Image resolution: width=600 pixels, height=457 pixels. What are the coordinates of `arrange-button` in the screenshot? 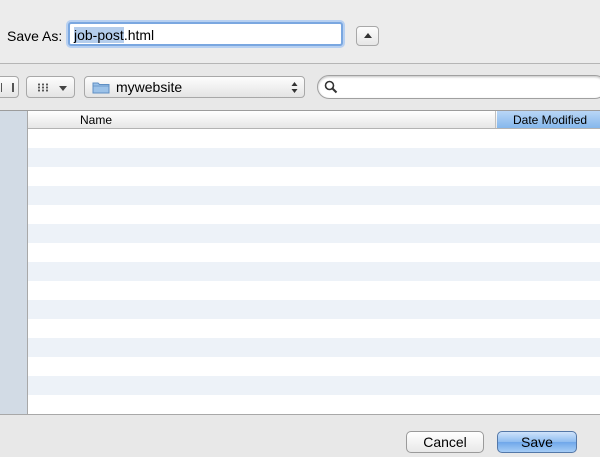 It's located at (50, 87).